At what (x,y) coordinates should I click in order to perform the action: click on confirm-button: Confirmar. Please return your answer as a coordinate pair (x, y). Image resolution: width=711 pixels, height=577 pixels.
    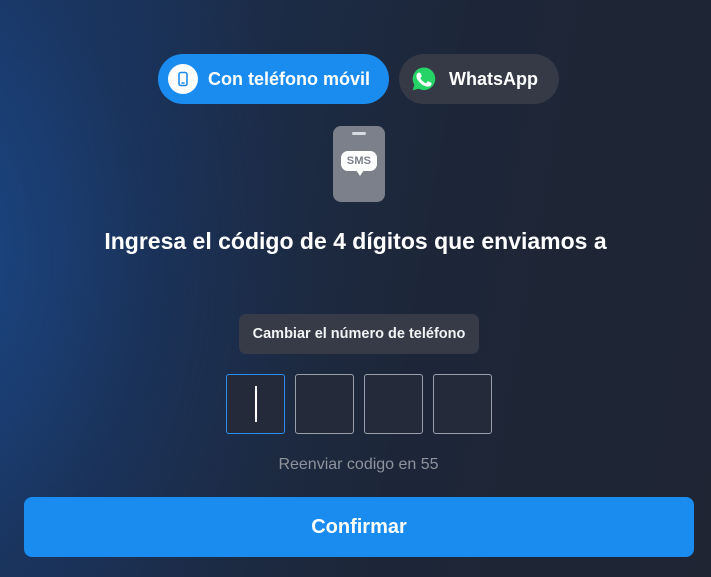
    Looking at the image, I should click on (359, 527).